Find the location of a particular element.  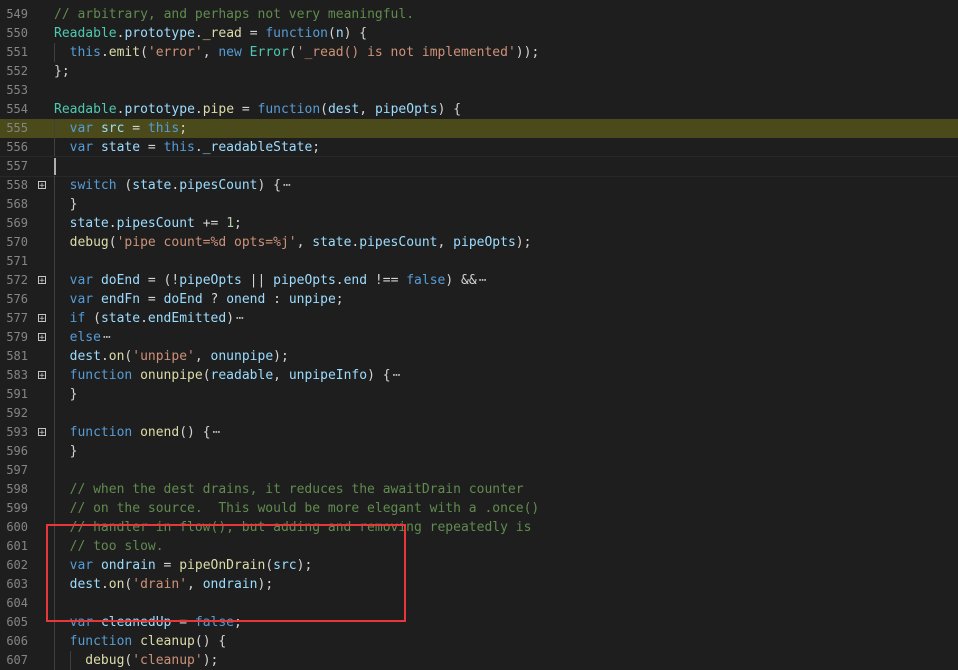

code-line: 571 is located at coordinates (479, 261).